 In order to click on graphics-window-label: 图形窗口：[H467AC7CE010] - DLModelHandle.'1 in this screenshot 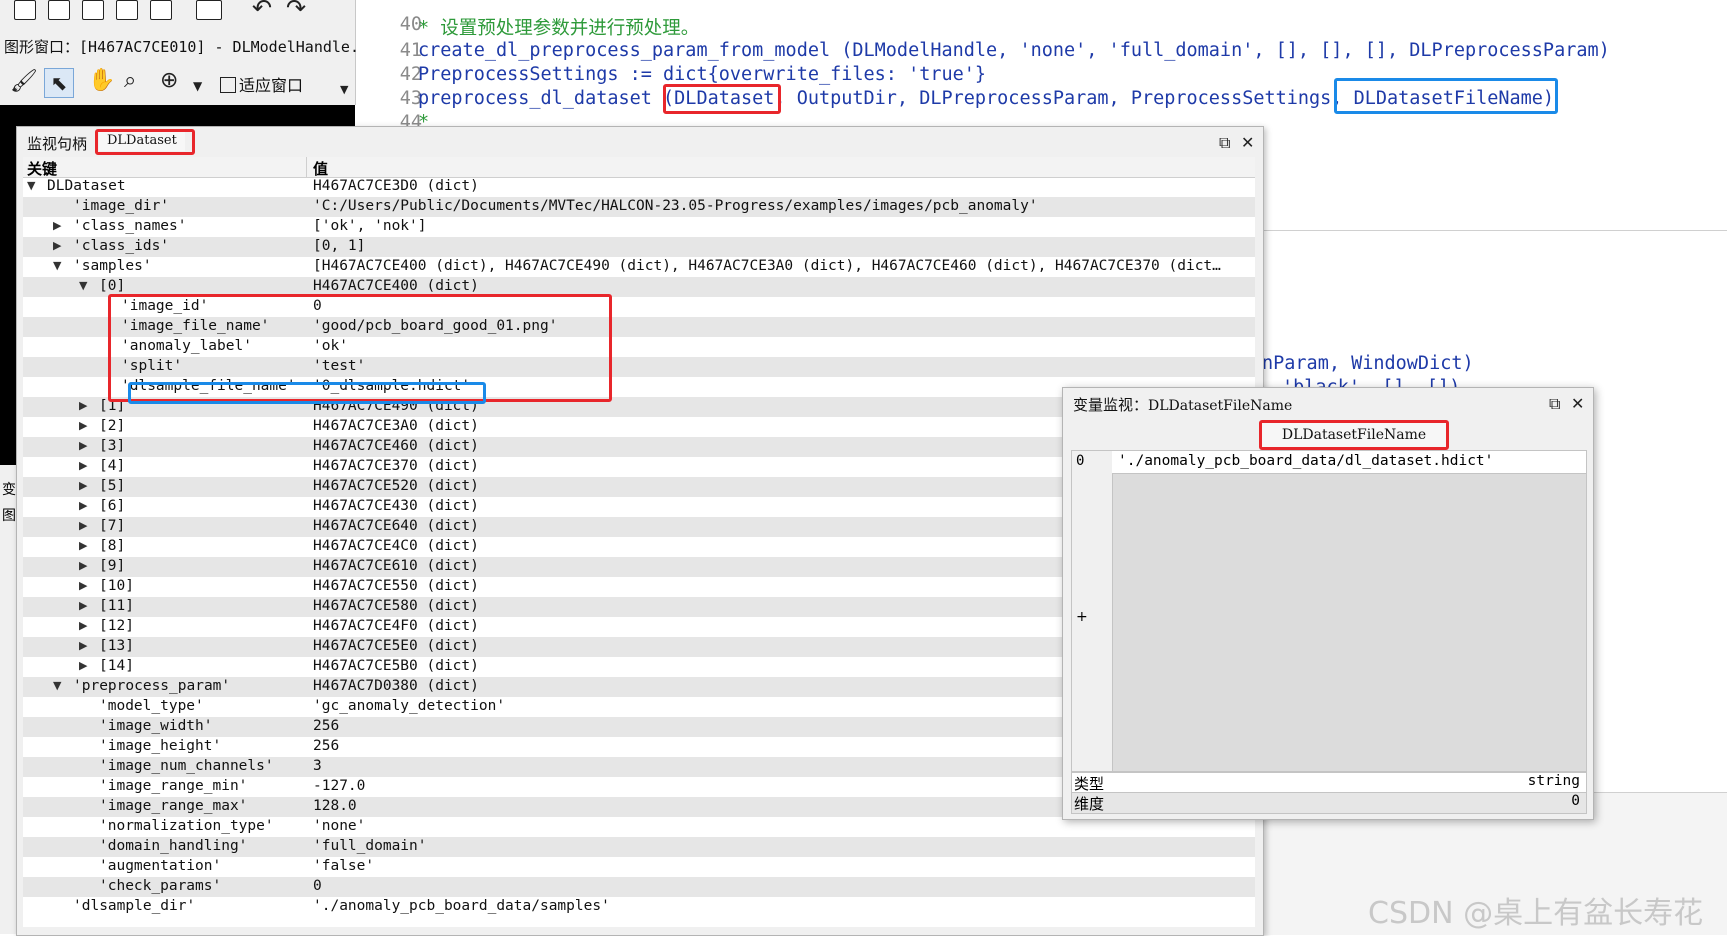, I will do `click(191, 47)`.